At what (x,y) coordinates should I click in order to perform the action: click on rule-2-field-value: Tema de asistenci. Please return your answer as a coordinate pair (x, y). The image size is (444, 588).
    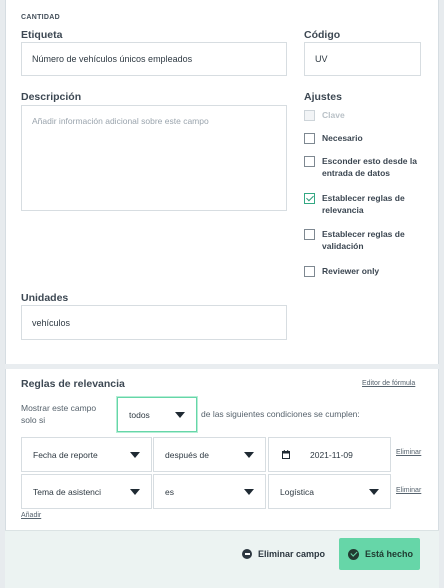
    Looking at the image, I should click on (67, 491).